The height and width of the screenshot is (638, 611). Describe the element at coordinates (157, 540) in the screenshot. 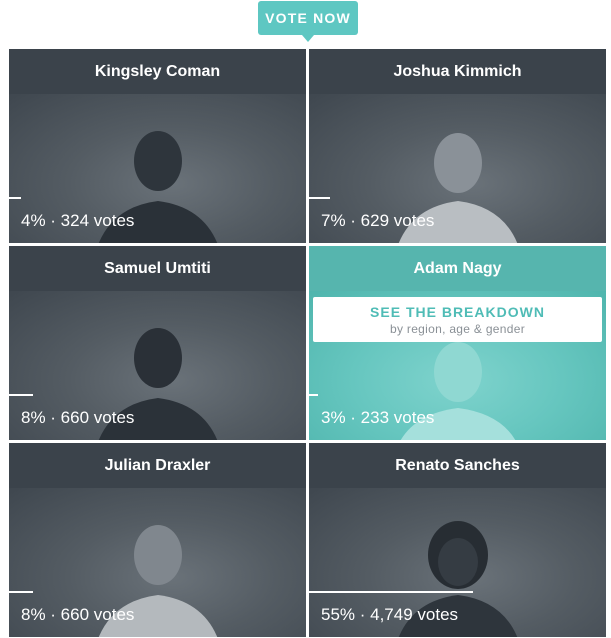

I see `player-card-julian-draxler: Julian Draxler 8% · 660 votes` at that location.